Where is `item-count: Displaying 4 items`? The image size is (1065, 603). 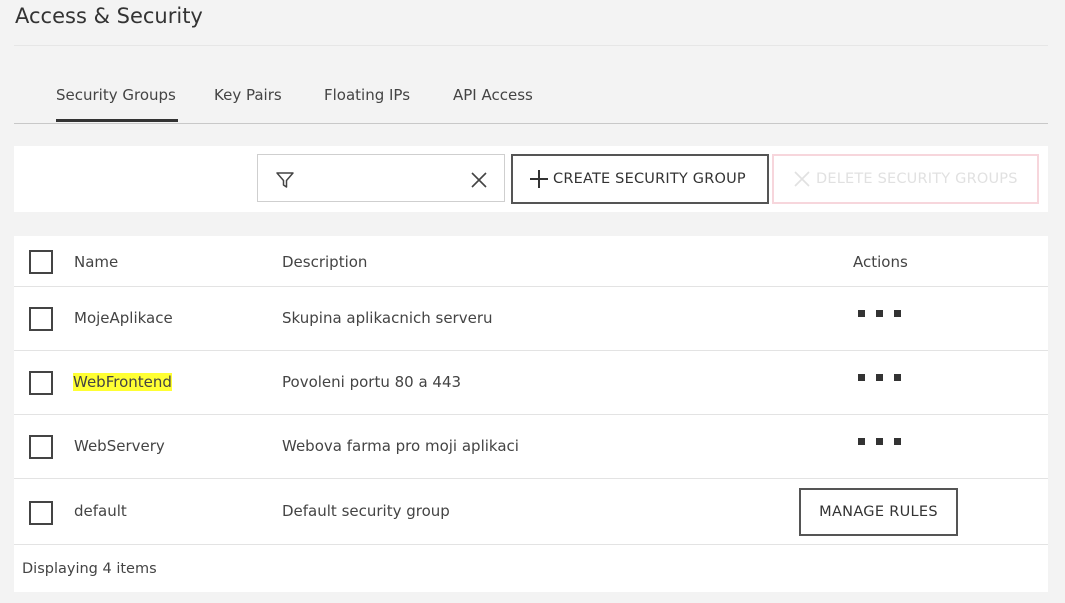
item-count: Displaying 4 items is located at coordinates (89, 569).